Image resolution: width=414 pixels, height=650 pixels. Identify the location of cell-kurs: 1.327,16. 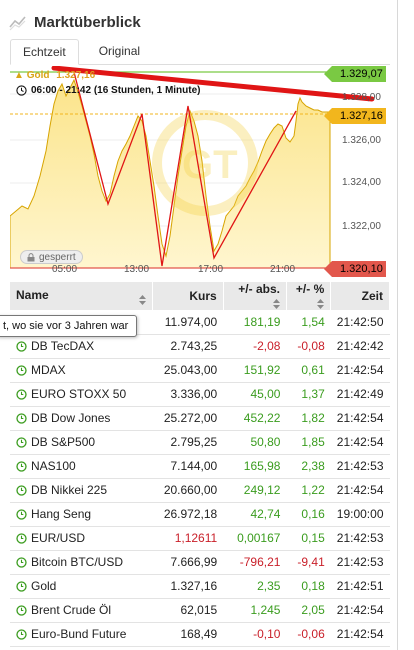
(188, 586).